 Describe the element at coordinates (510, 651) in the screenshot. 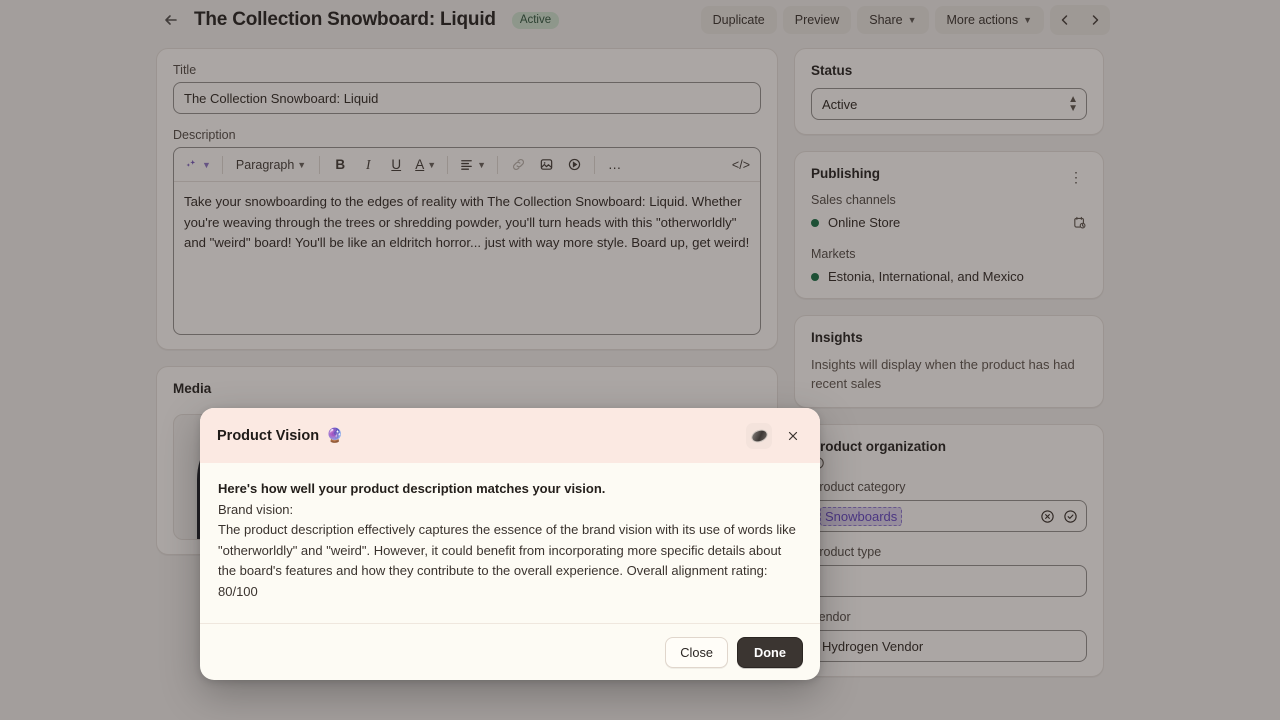

I see `modal-footer: Close Done` at that location.